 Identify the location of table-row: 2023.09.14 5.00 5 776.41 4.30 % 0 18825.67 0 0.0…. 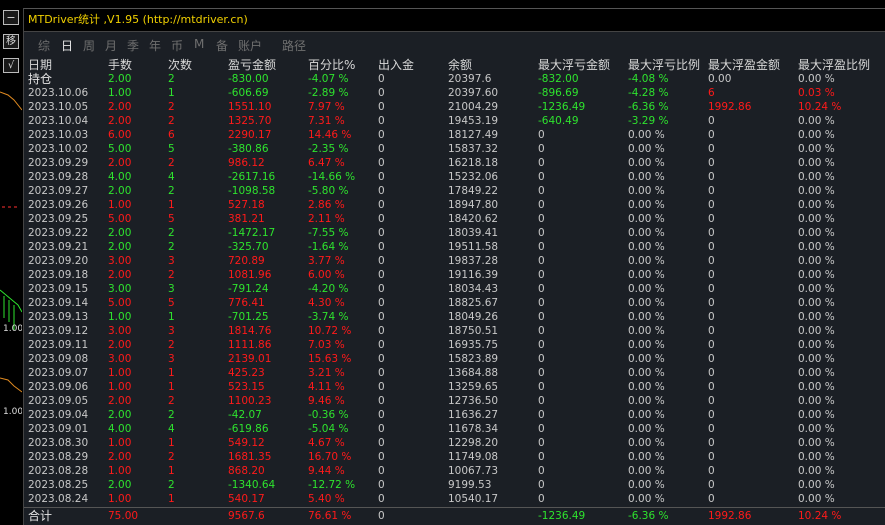
(454, 303).